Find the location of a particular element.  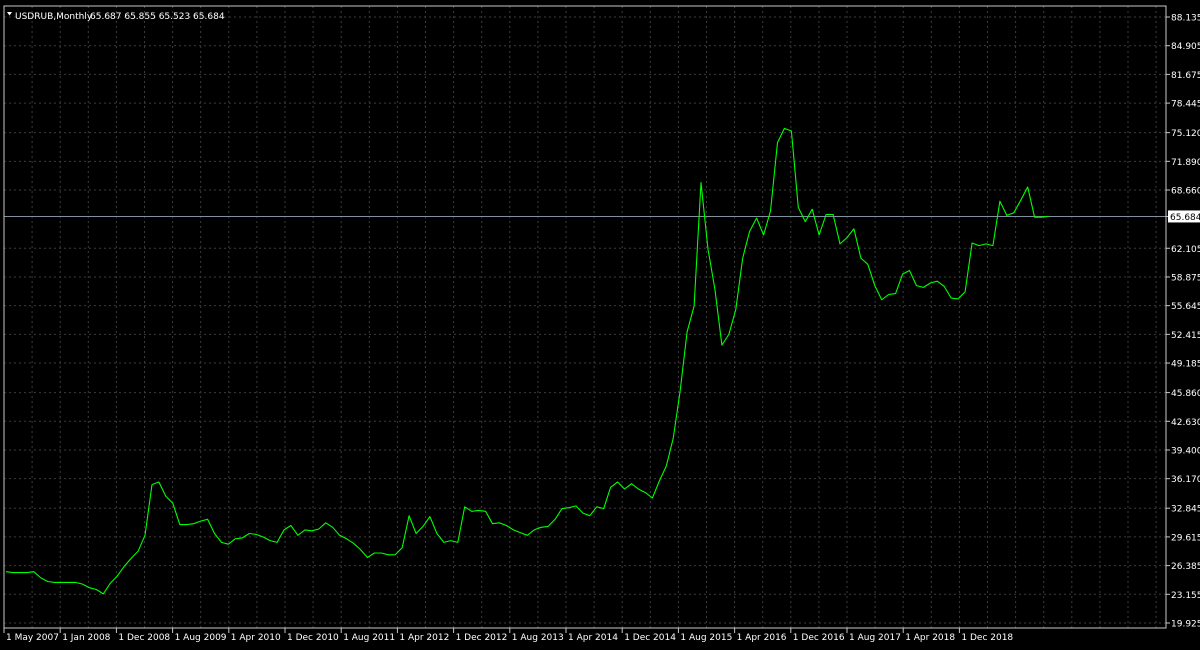

time-tick-label: 1 Aug 2015 is located at coordinates (706, 638).